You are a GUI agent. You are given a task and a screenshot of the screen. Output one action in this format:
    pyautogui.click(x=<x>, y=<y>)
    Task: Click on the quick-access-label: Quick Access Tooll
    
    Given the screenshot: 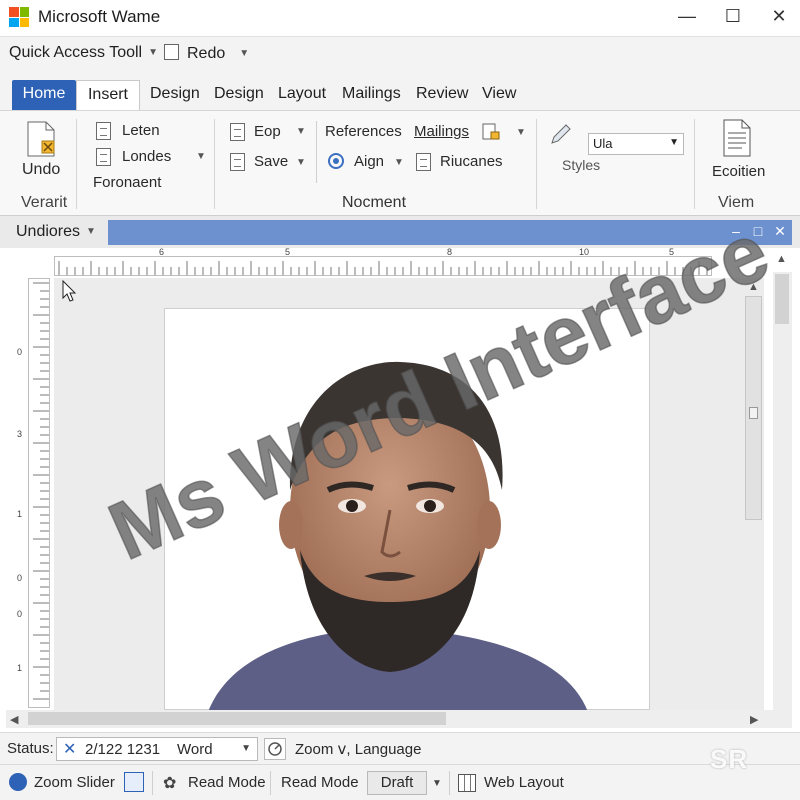 What is the action you would take?
    pyautogui.click(x=76, y=52)
    